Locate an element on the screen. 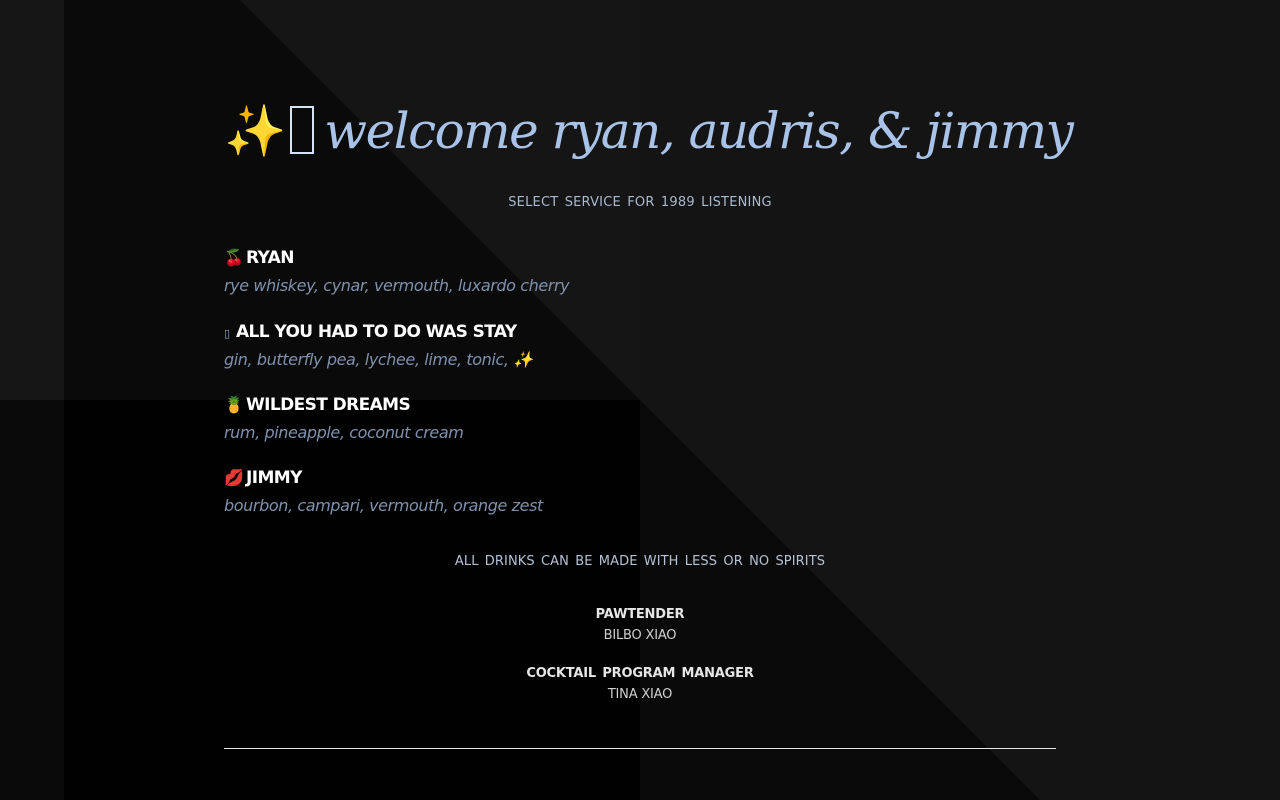  drink-name: JIMMY is located at coordinates (274, 478).